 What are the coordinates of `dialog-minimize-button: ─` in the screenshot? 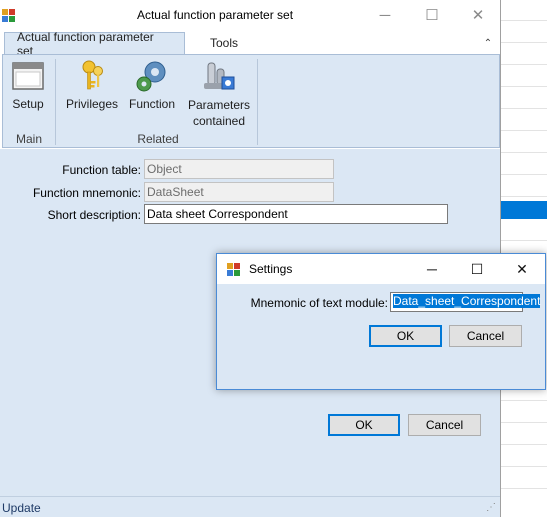 It's located at (432, 269).